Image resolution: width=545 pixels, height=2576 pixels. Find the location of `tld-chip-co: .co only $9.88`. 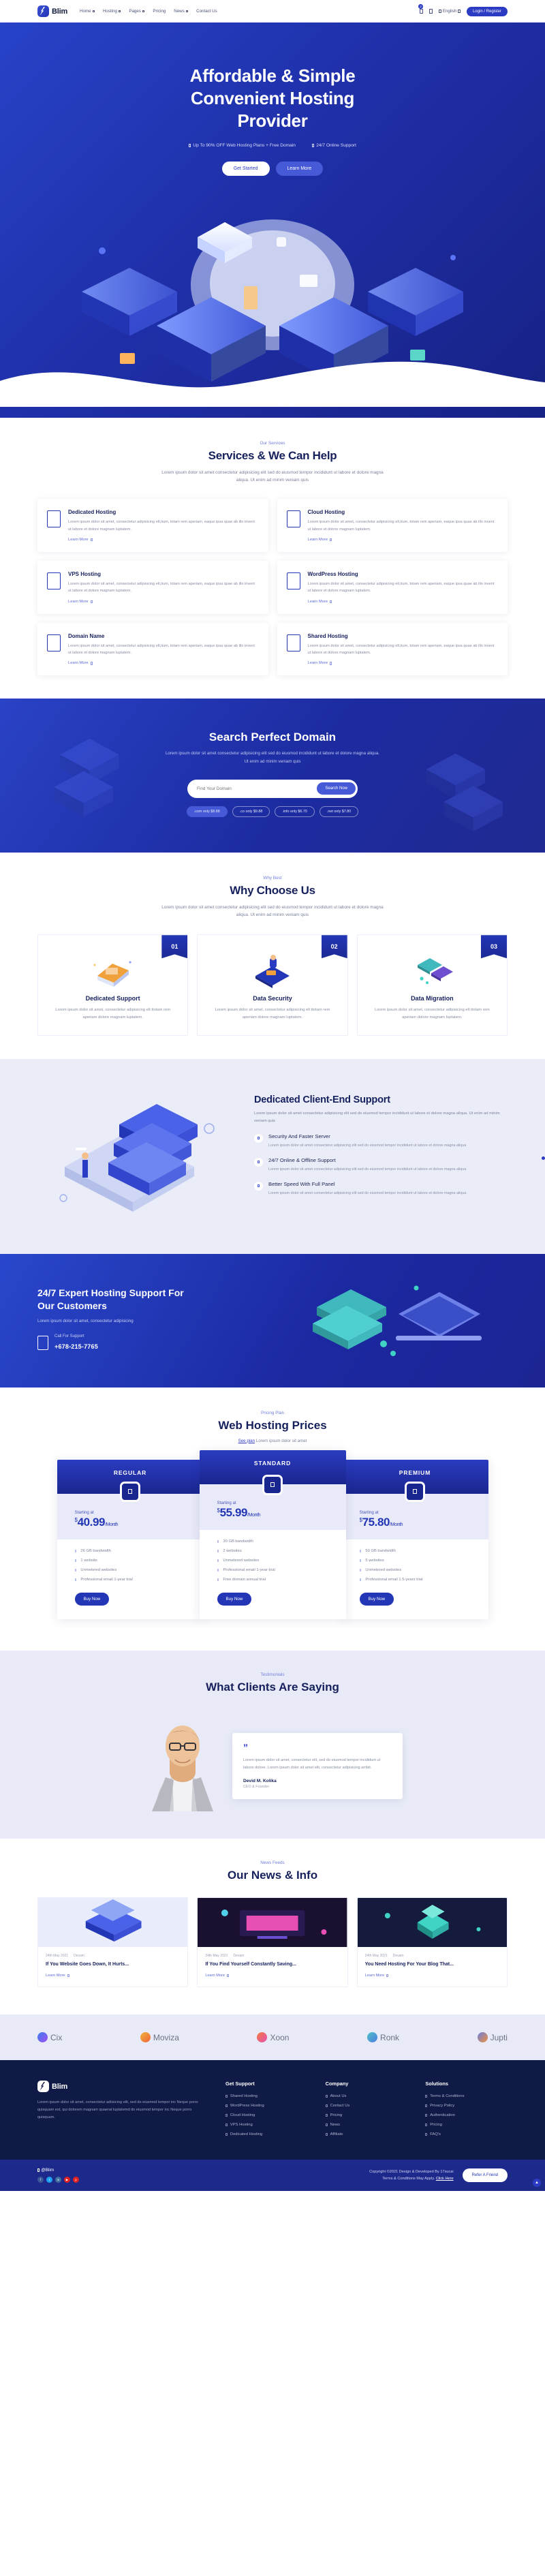

tld-chip-co: .co only $9.88 is located at coordinates (251, 812).